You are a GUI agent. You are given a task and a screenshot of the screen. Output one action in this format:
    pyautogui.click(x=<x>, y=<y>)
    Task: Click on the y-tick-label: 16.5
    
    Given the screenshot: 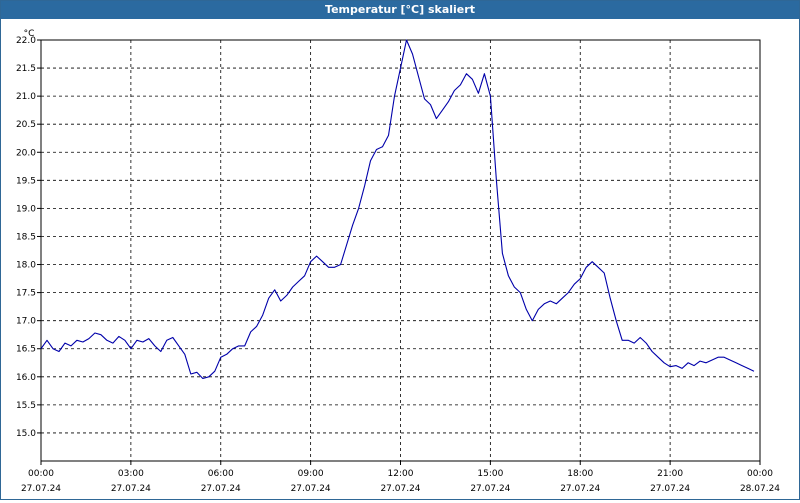 What is the action you would take?
    pyautogui.click(x=26, y=350)
    